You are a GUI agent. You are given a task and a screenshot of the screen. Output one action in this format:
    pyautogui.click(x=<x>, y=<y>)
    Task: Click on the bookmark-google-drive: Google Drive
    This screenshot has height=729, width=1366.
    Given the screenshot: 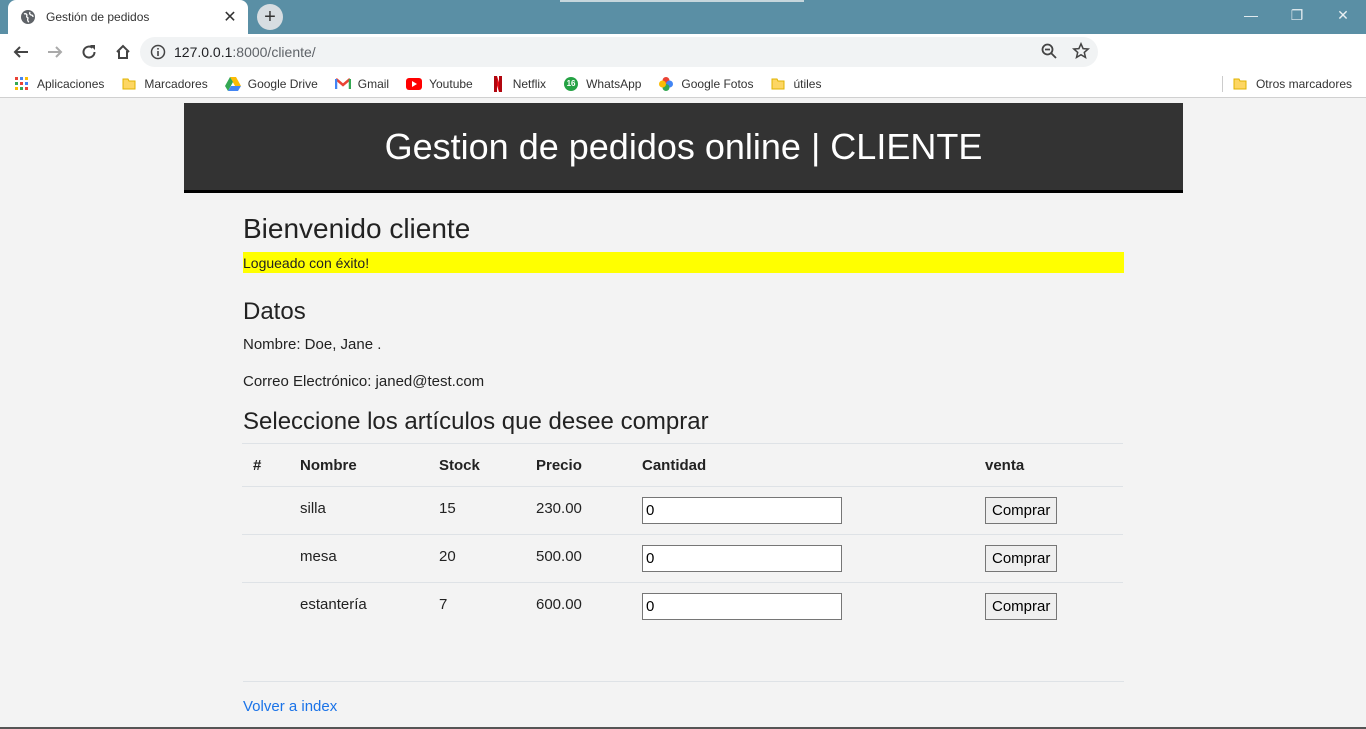 What is the action you would take?
    pyautogui.click(x=271, y=84)
    